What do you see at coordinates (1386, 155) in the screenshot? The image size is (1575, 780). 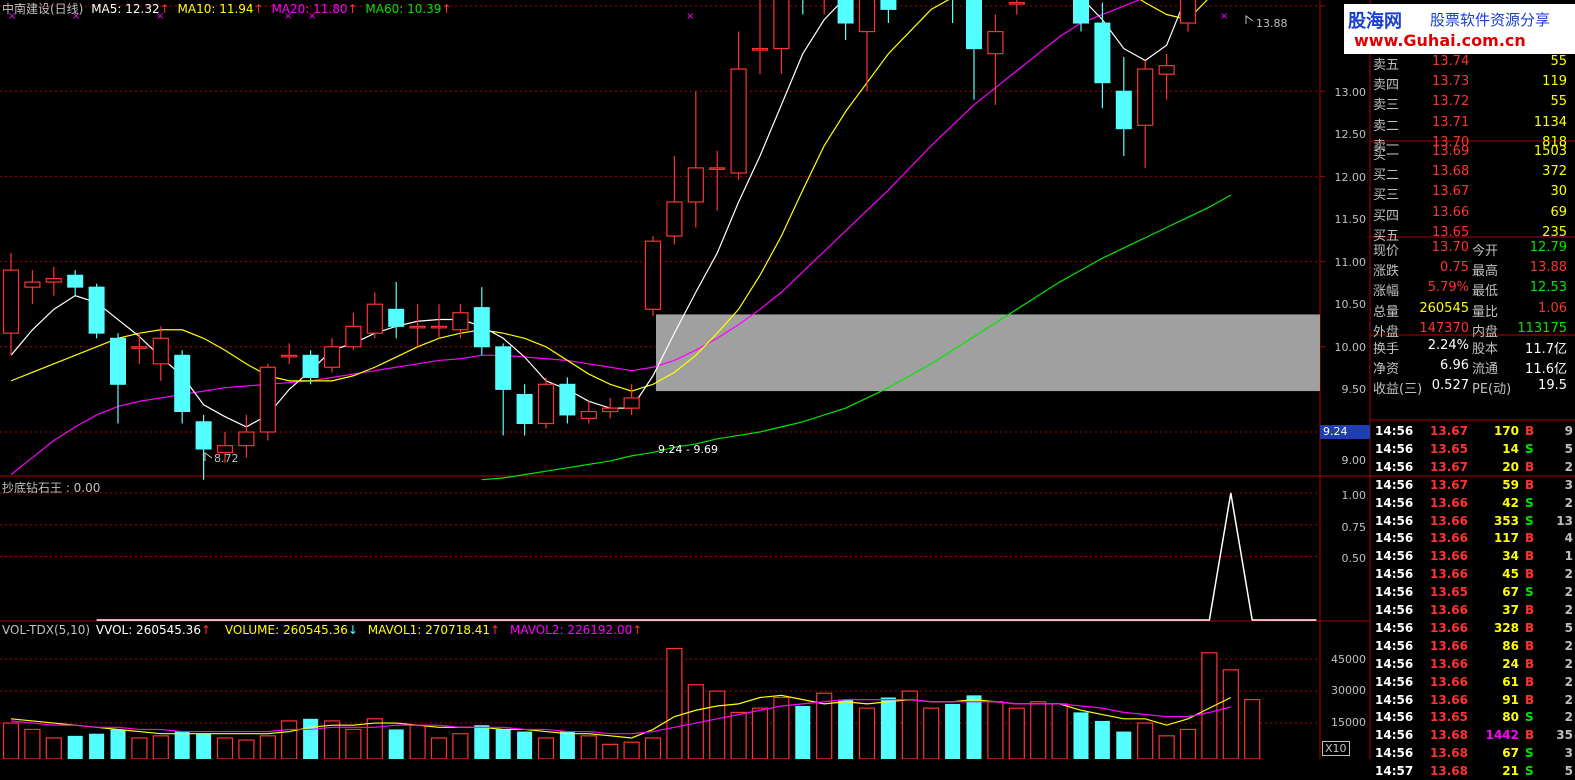 I see `buy-order-label: 买一` at bounding box center [1386, 155].